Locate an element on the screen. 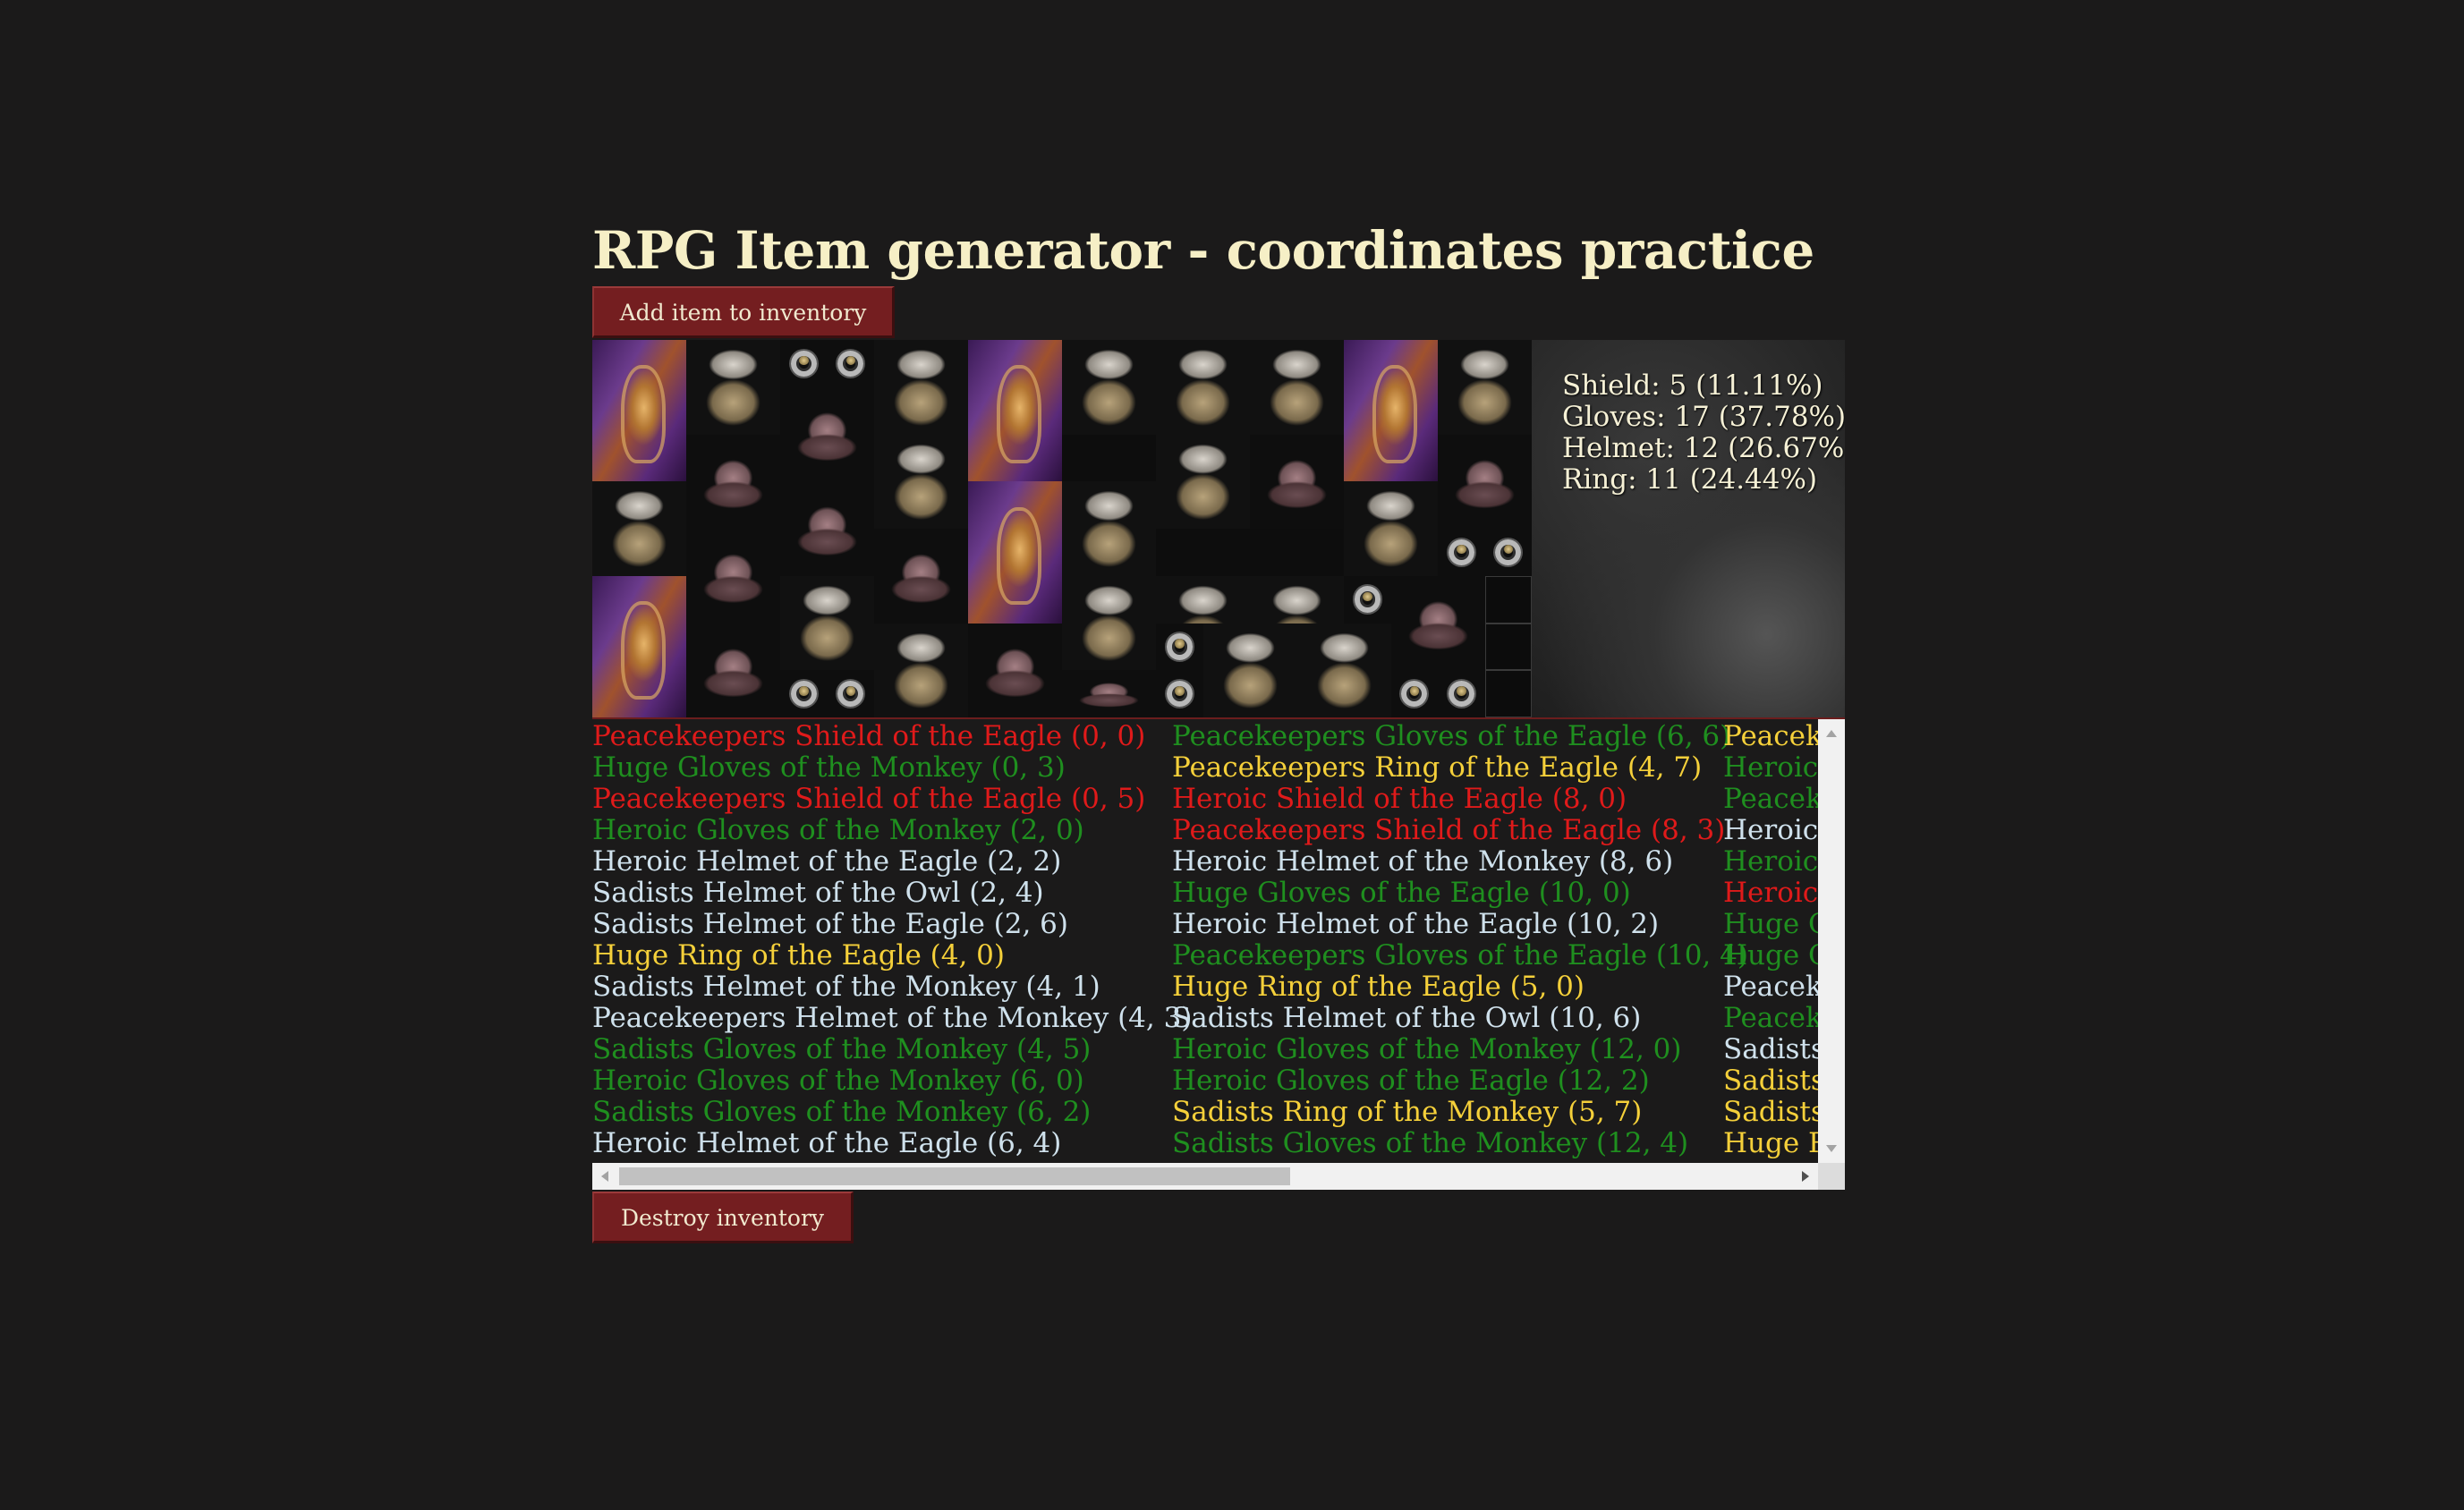  log-entry: Peacekeepers Ring of the Eagle (4, 7) is located at coordinates (1437, 767).